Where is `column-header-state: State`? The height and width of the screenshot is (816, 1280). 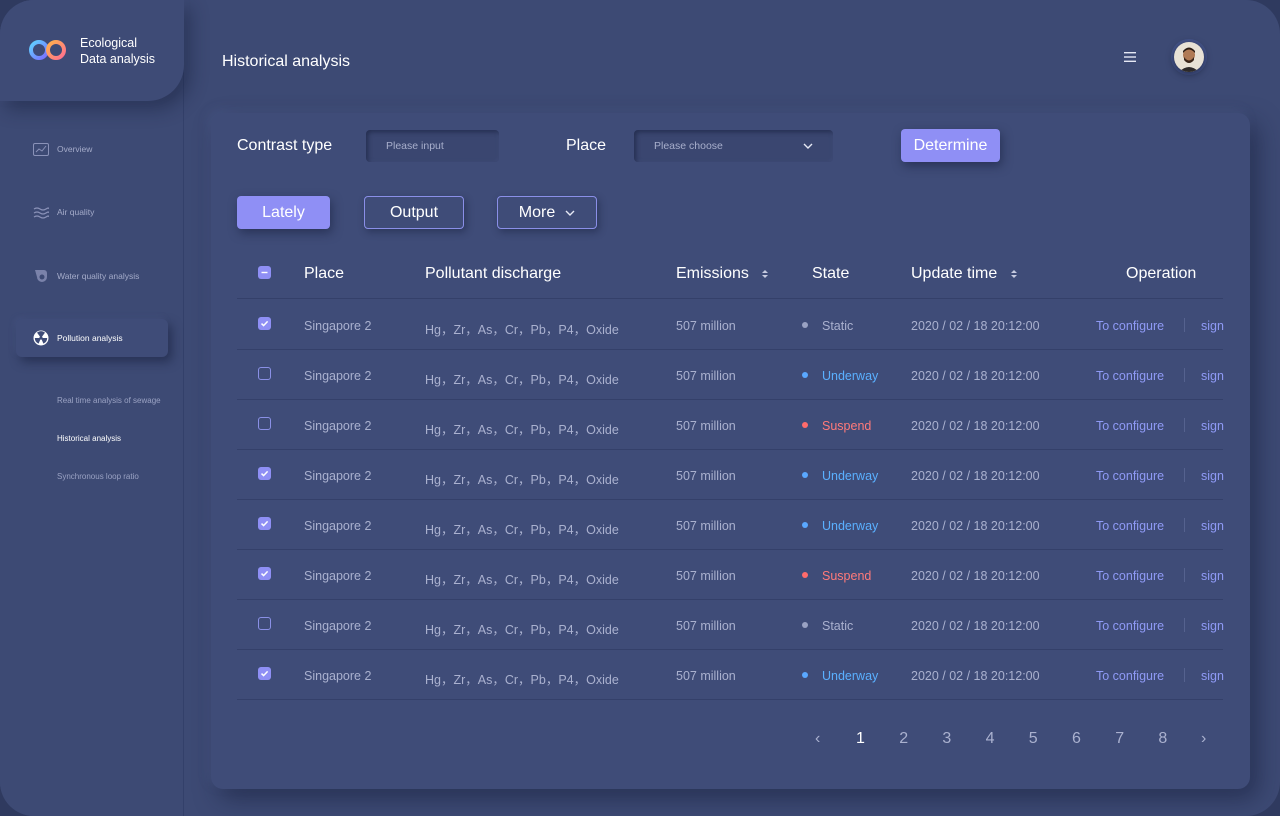
column-header-state: State is located at coordinates (831, 273).